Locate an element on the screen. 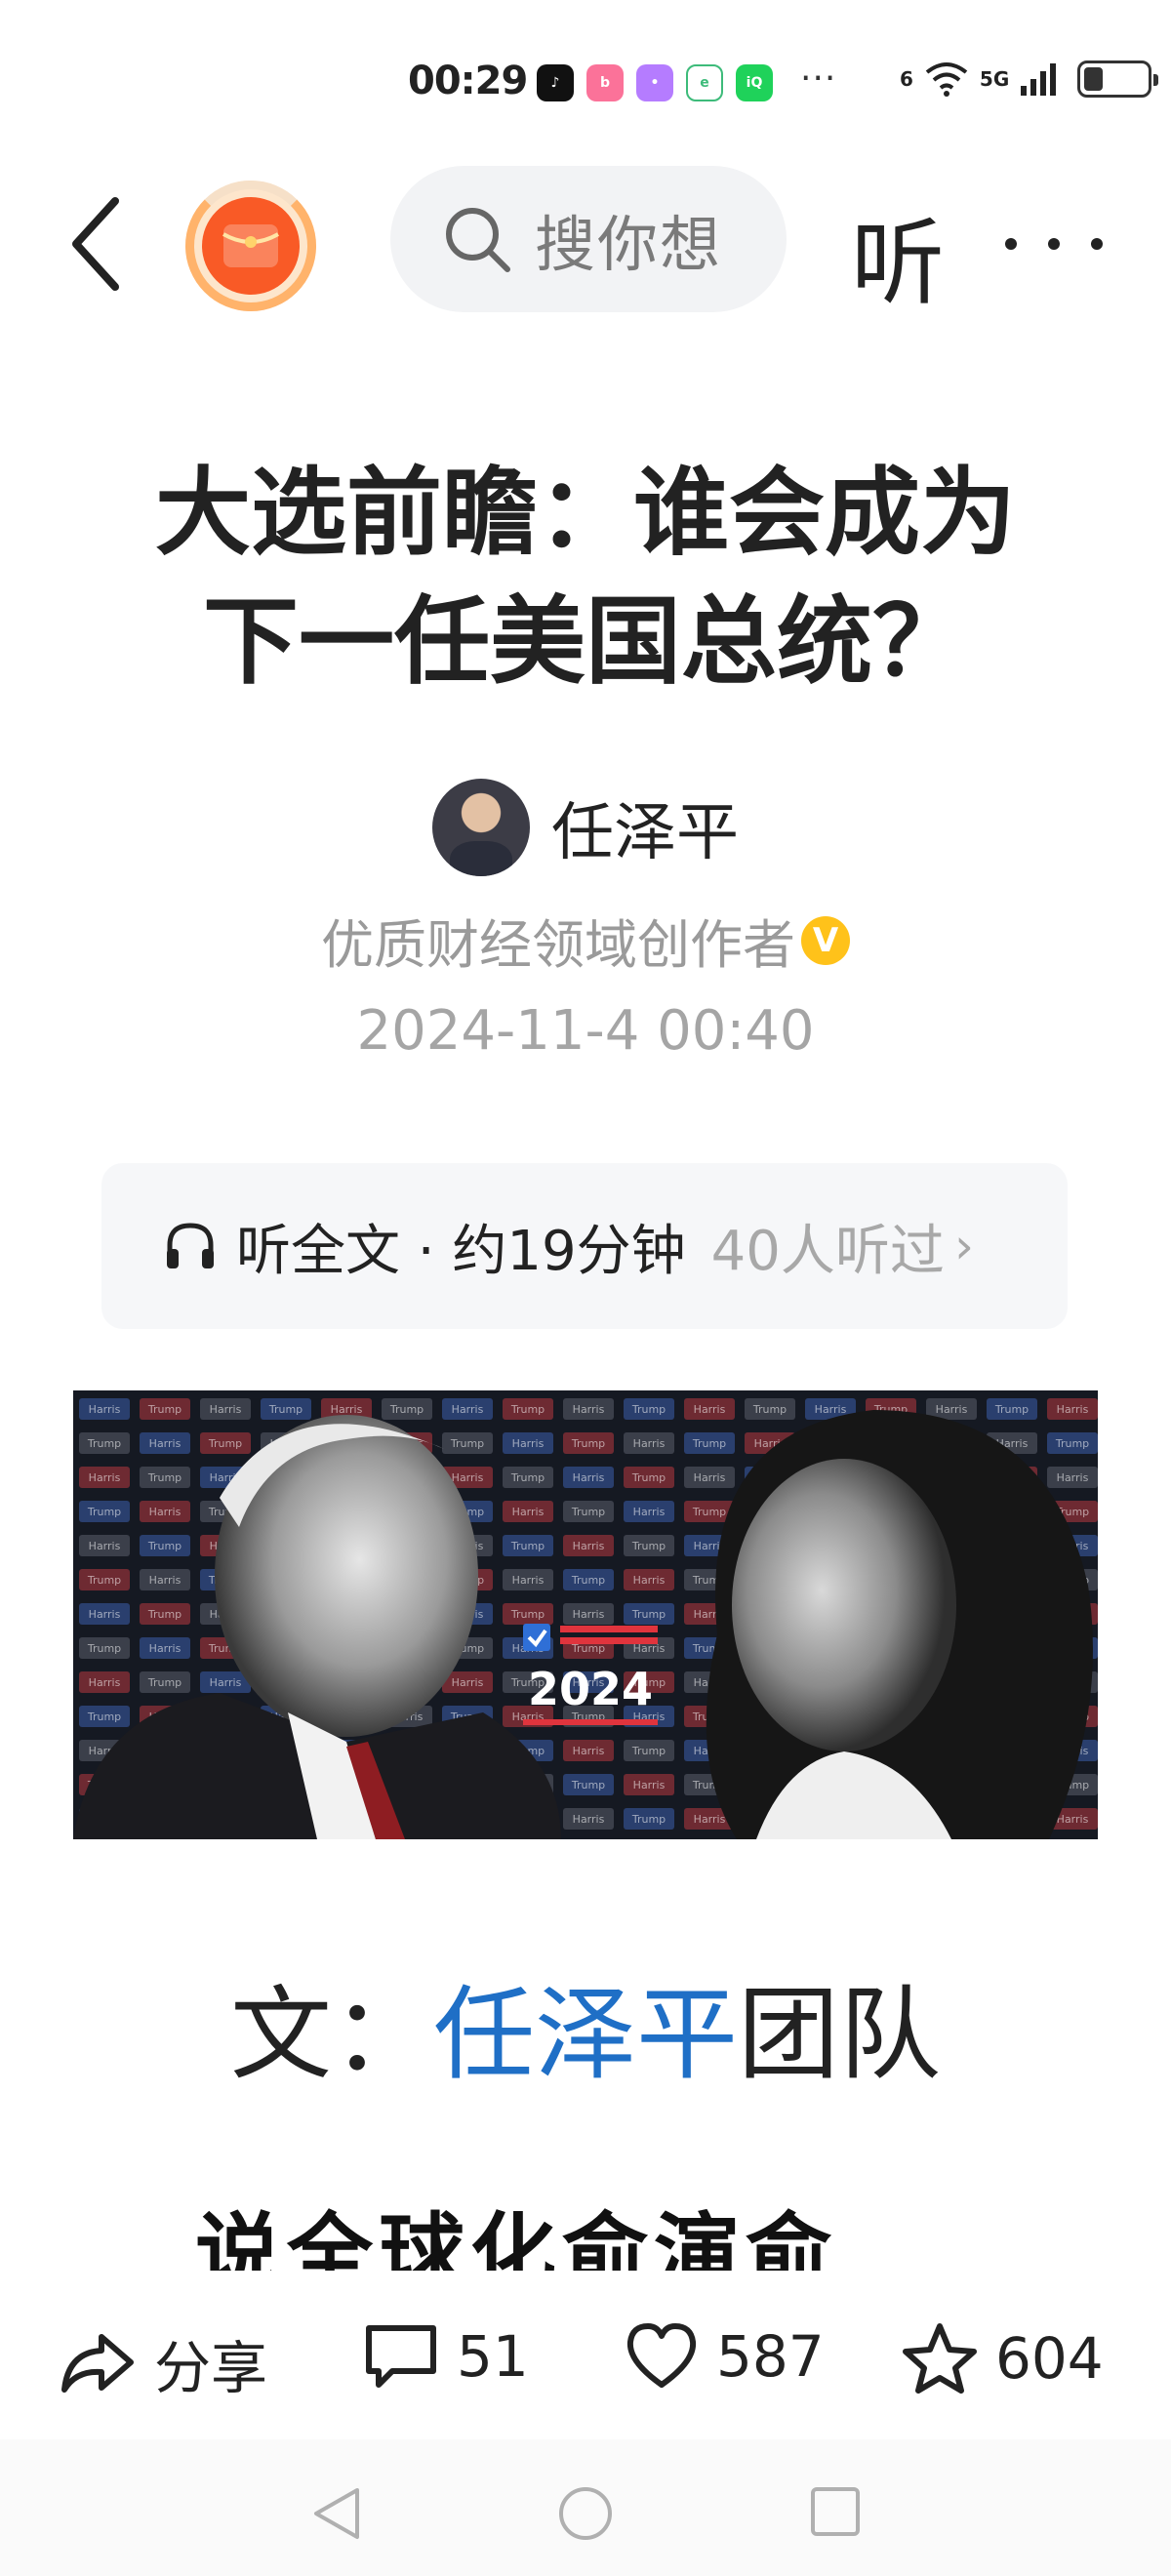 The height and width of the screenshot is (2576, 1171). ballot-check-icon is located at coordinates (590, 1637).